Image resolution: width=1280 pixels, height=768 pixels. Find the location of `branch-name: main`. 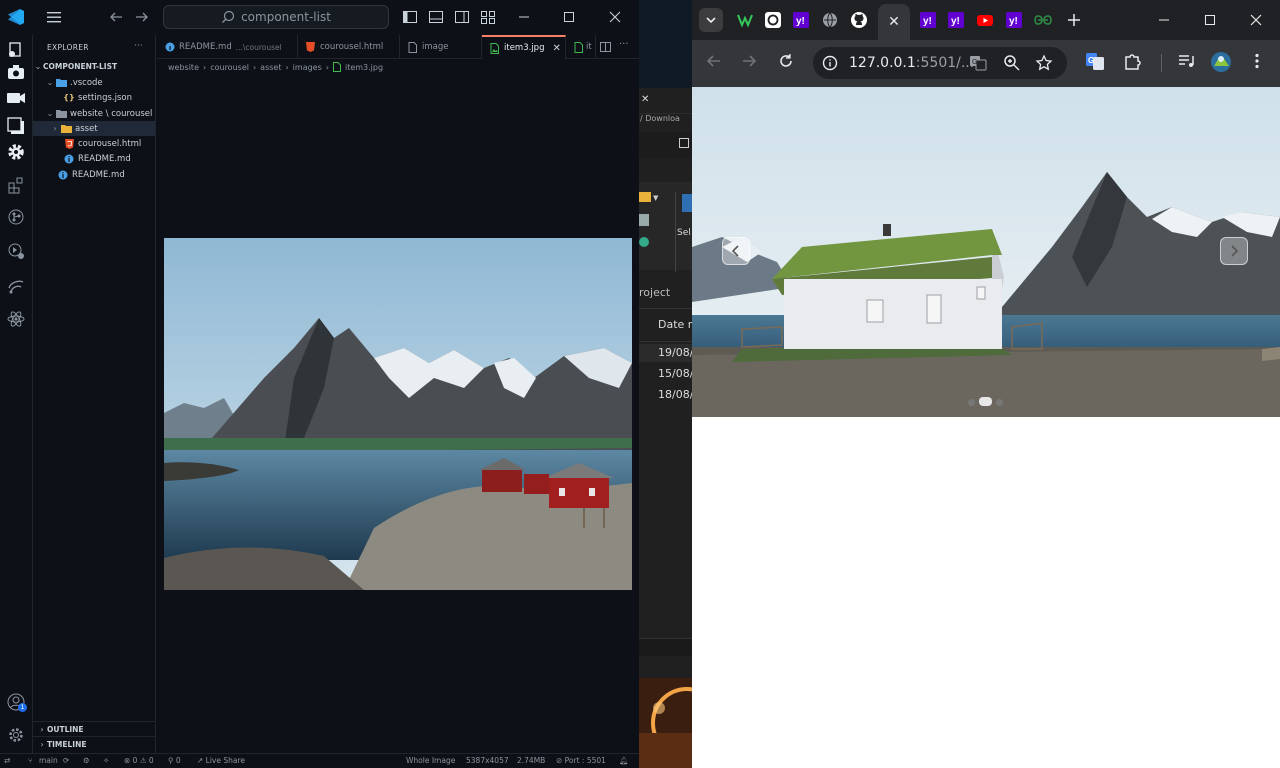

branch-name: main is located at coordinates (48, 760).